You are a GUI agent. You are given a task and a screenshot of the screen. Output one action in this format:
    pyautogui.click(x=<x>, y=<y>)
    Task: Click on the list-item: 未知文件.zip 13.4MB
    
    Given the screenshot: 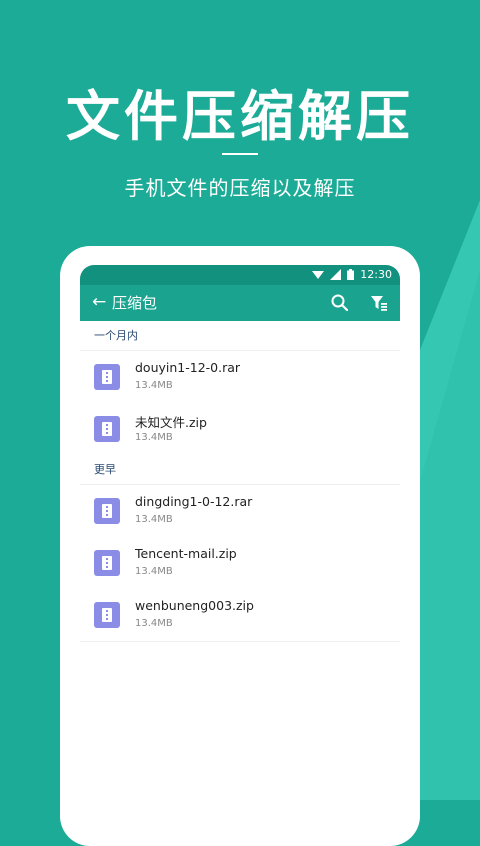 What is the action you would take?
    pyautogui.click(x=240, y=429)
    